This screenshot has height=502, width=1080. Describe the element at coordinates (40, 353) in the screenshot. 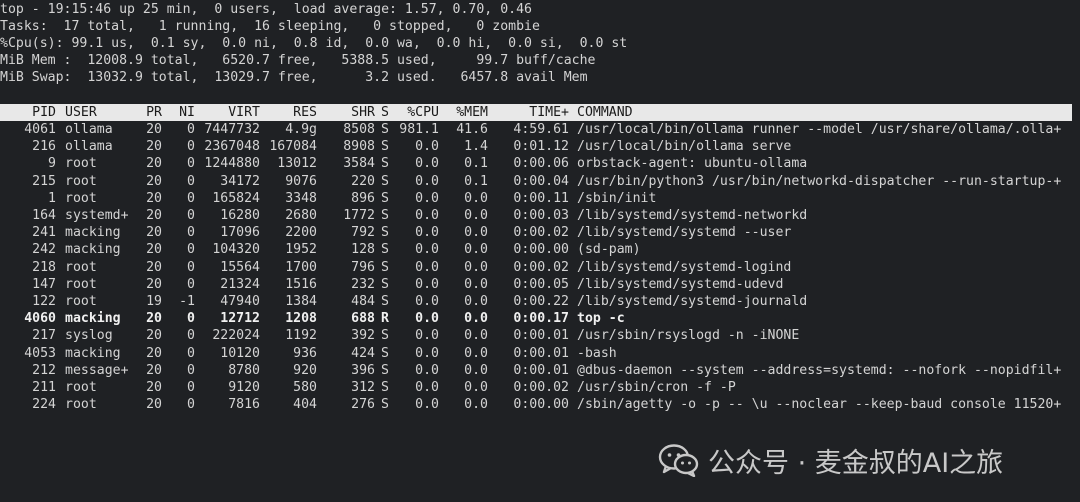

I see `cell-pid: 4053` at that location.